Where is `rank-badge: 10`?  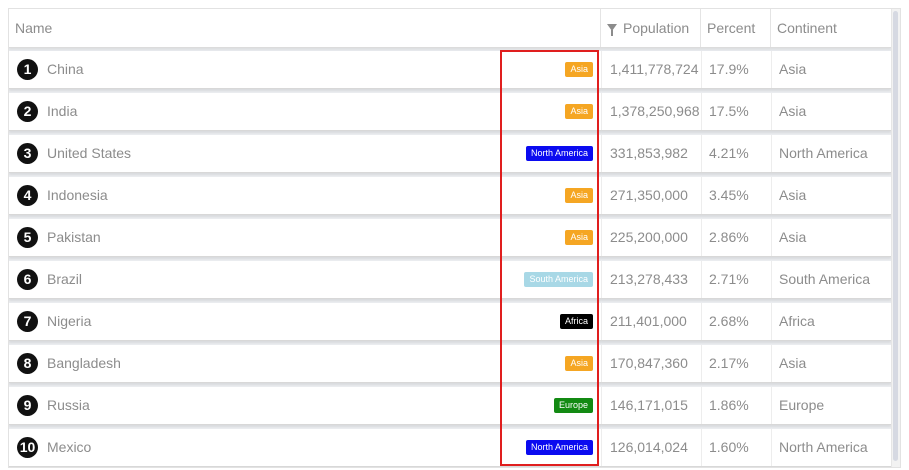
rank-badge: 10 is located at coordinates (27, 447).